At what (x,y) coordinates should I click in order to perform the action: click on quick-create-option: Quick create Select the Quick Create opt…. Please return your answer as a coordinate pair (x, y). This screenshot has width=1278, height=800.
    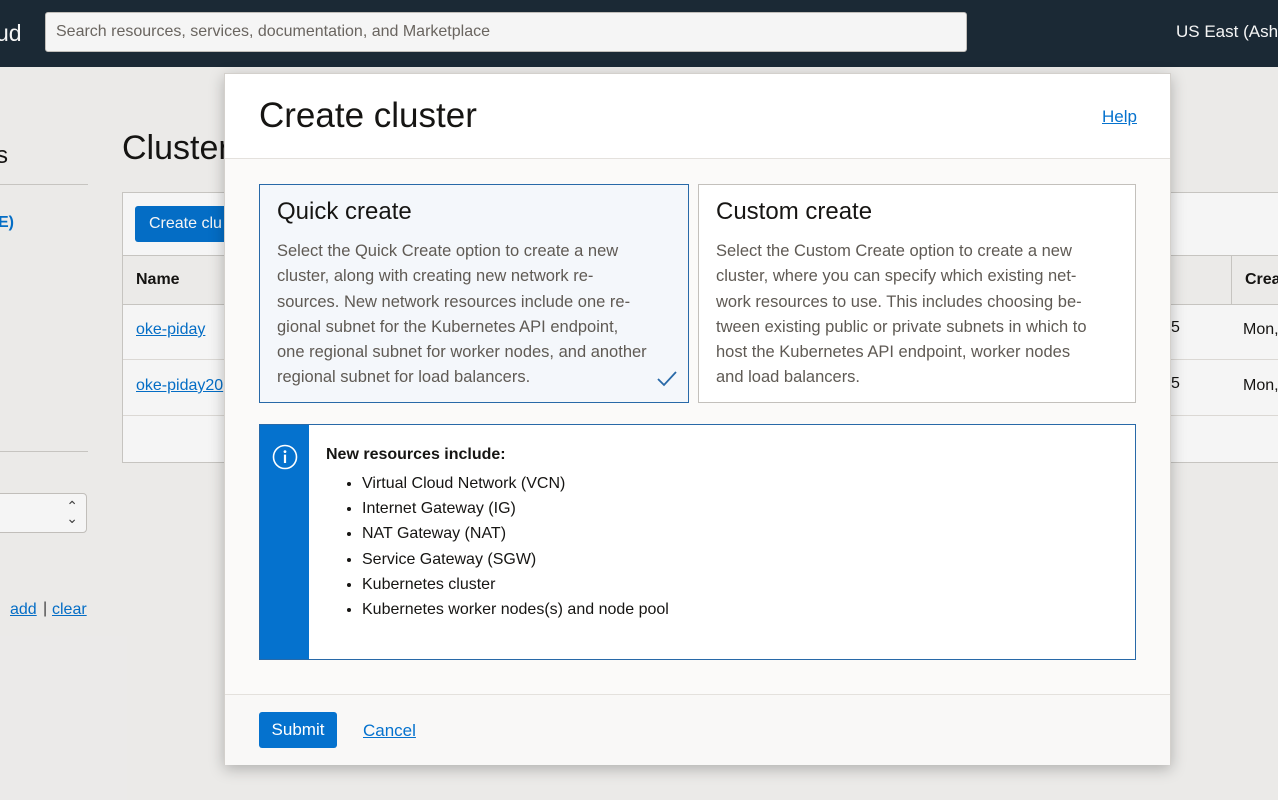
    Looking at the image, I should click on (474, 293).